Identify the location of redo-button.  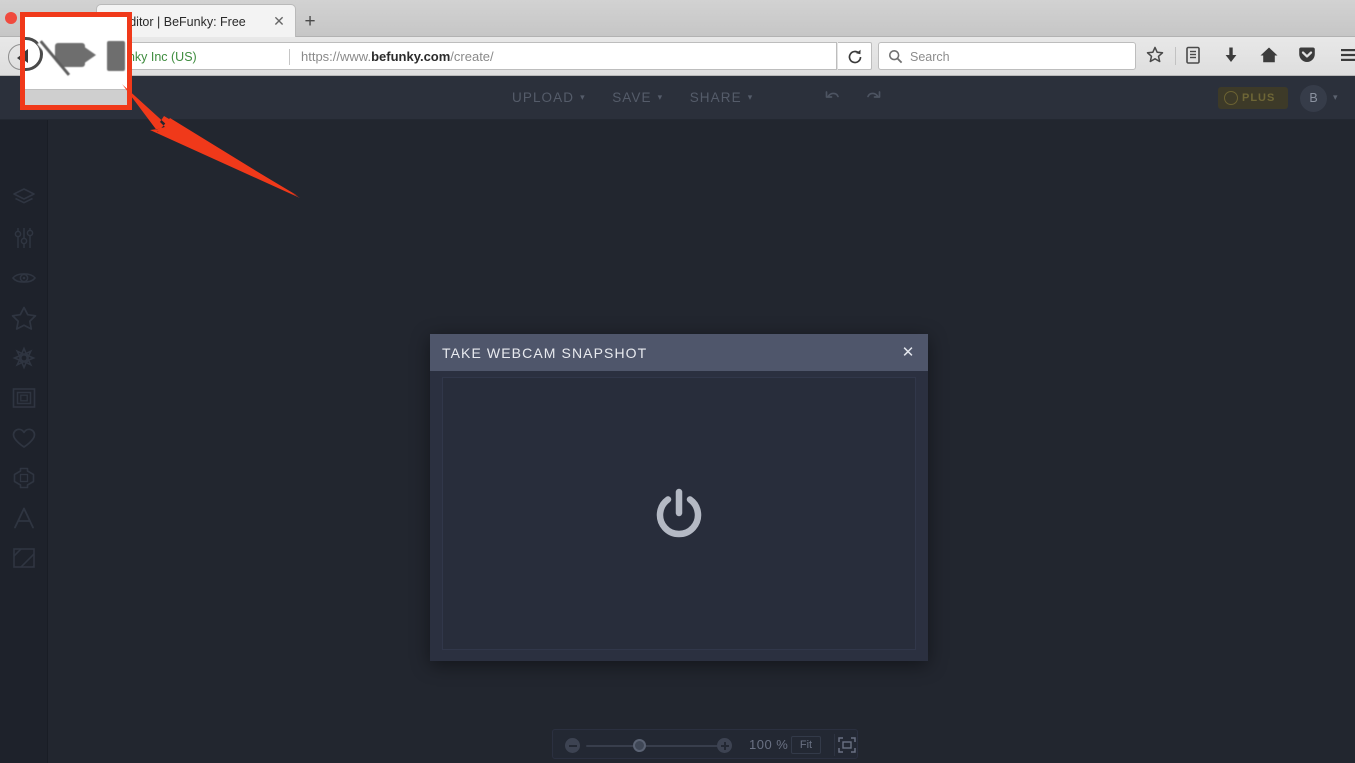
(874, 98).